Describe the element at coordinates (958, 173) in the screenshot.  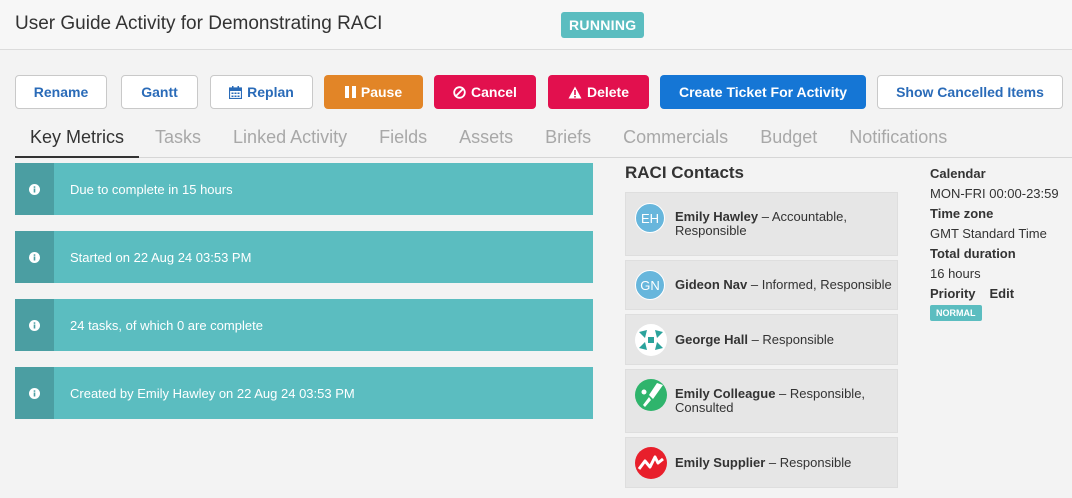
I see `calendar-label: Calendar` at that location.